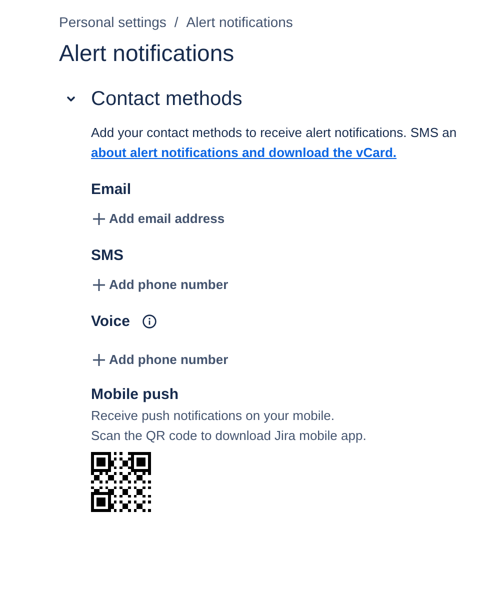 The width and height of the screenshot is (489, 595). Describe the element at coordinates (71, 99) in the screenshot. I see `chevron-icon` at that location.